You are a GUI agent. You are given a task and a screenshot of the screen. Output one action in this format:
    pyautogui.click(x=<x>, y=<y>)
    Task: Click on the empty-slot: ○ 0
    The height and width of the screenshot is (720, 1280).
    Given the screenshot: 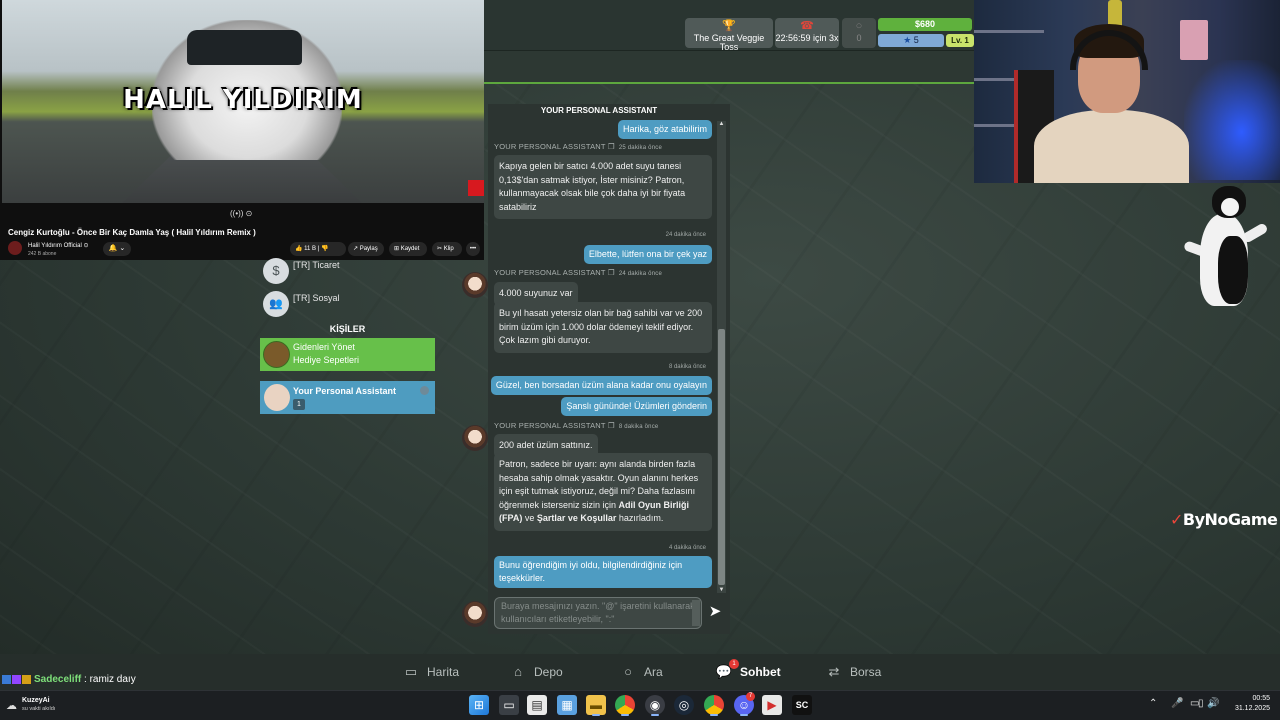 What is the action you would take?
    pyautogui.click(x=859, y=33)
    